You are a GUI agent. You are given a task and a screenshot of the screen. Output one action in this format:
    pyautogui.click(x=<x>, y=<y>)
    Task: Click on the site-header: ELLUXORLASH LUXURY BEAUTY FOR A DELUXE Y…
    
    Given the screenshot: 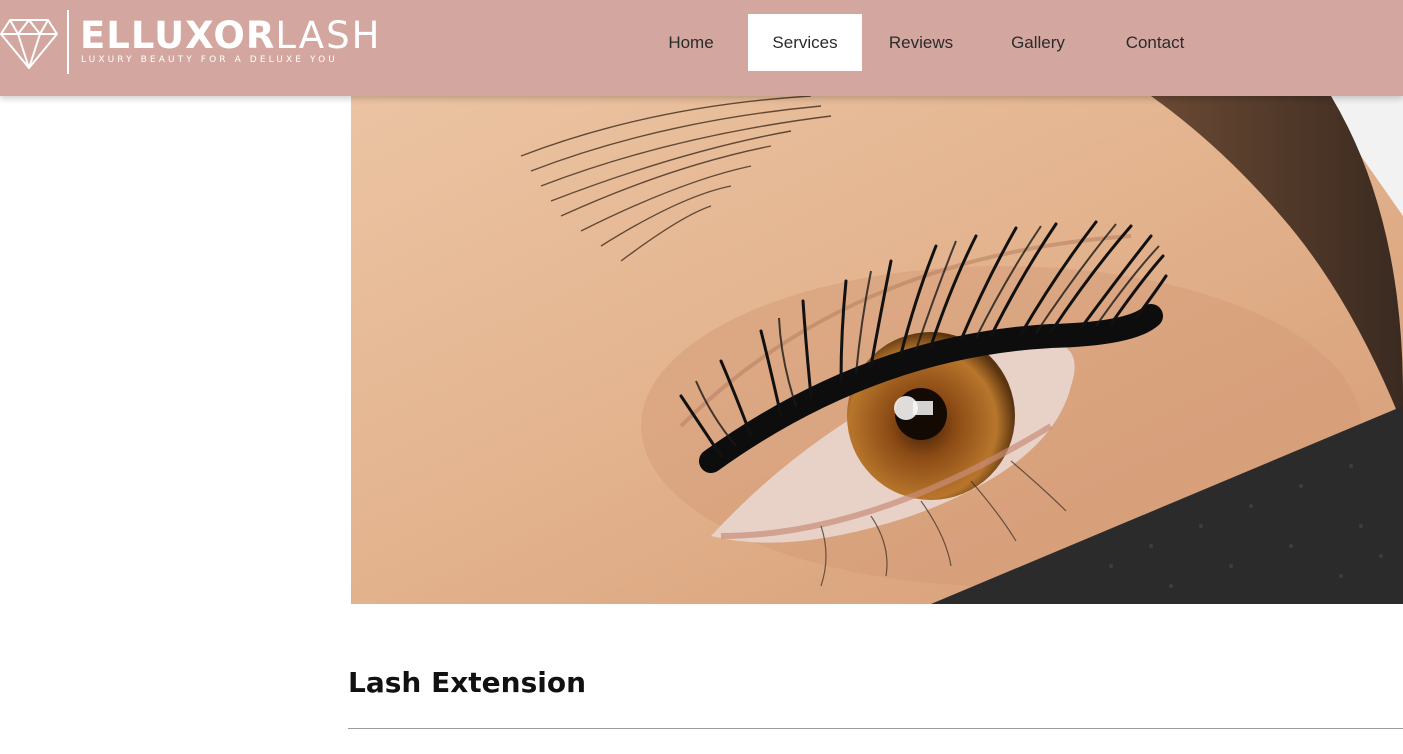 What is the action you would take?
    pyautogui.click(x=701, y=48)
    